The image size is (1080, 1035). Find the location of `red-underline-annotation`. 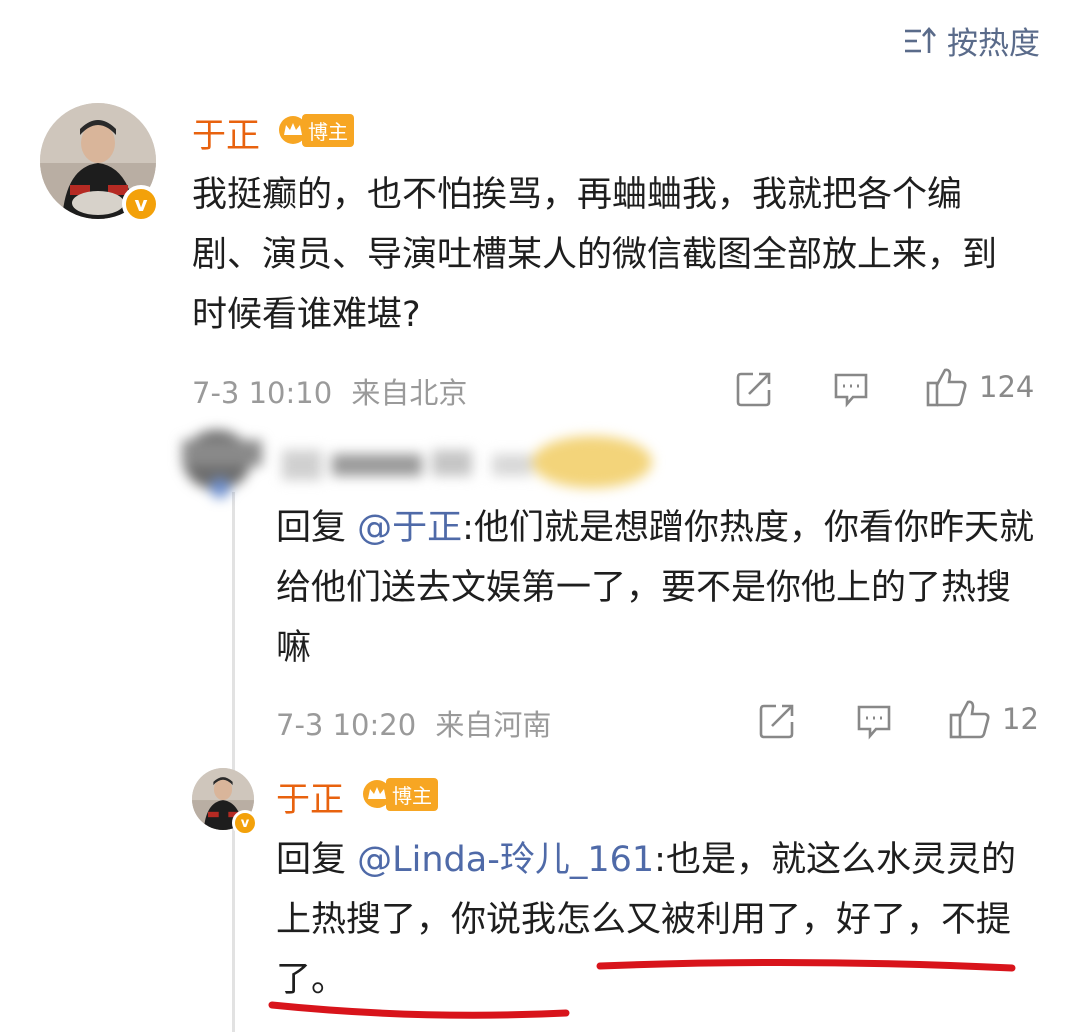

red-underline-annotation is located at coordinates (642, 988).